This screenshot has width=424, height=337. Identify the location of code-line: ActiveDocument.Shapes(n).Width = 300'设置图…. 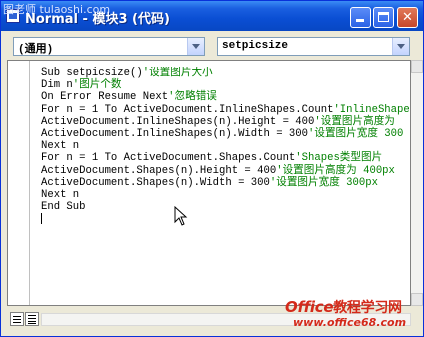
(225, 183).